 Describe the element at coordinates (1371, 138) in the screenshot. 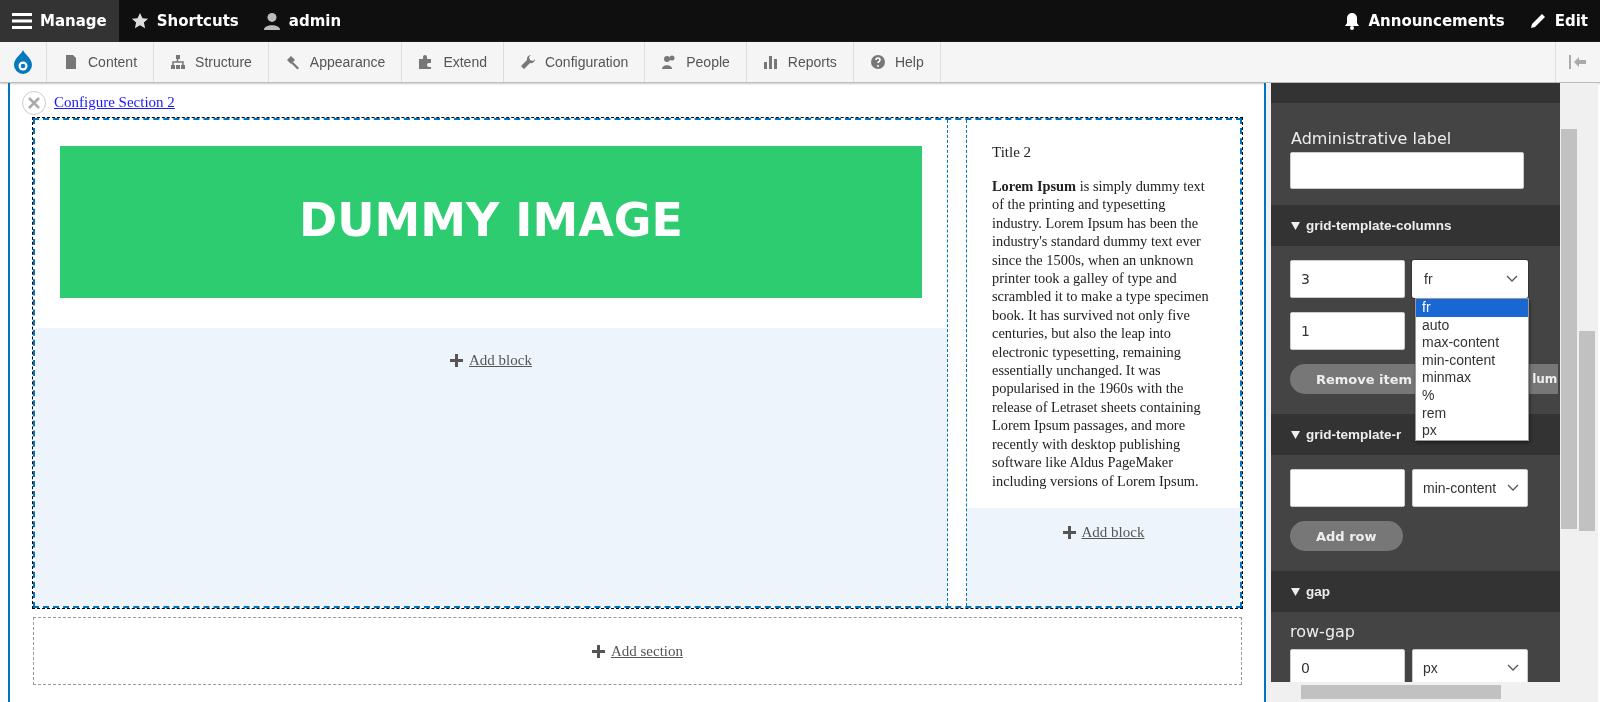

I see `field-label: Administrative label` at that location.